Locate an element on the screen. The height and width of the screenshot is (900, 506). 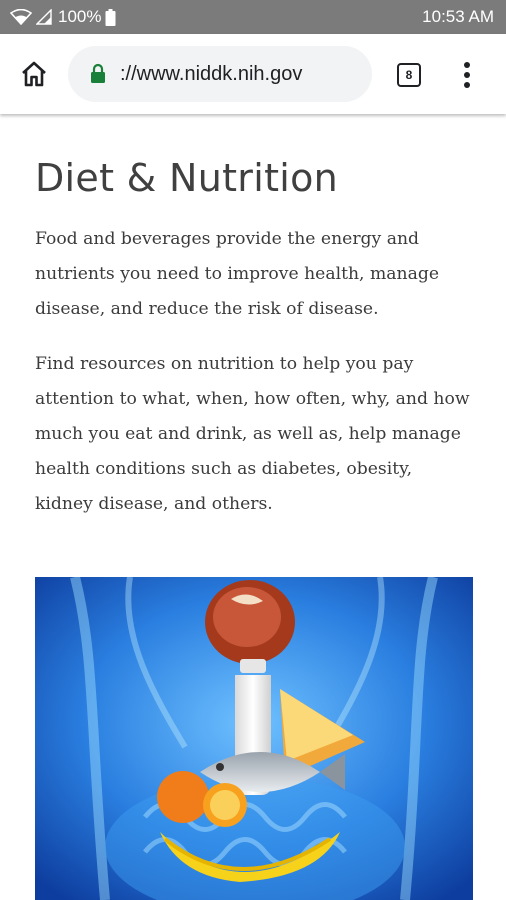
lock-icon is located at coordinates (98, 73).